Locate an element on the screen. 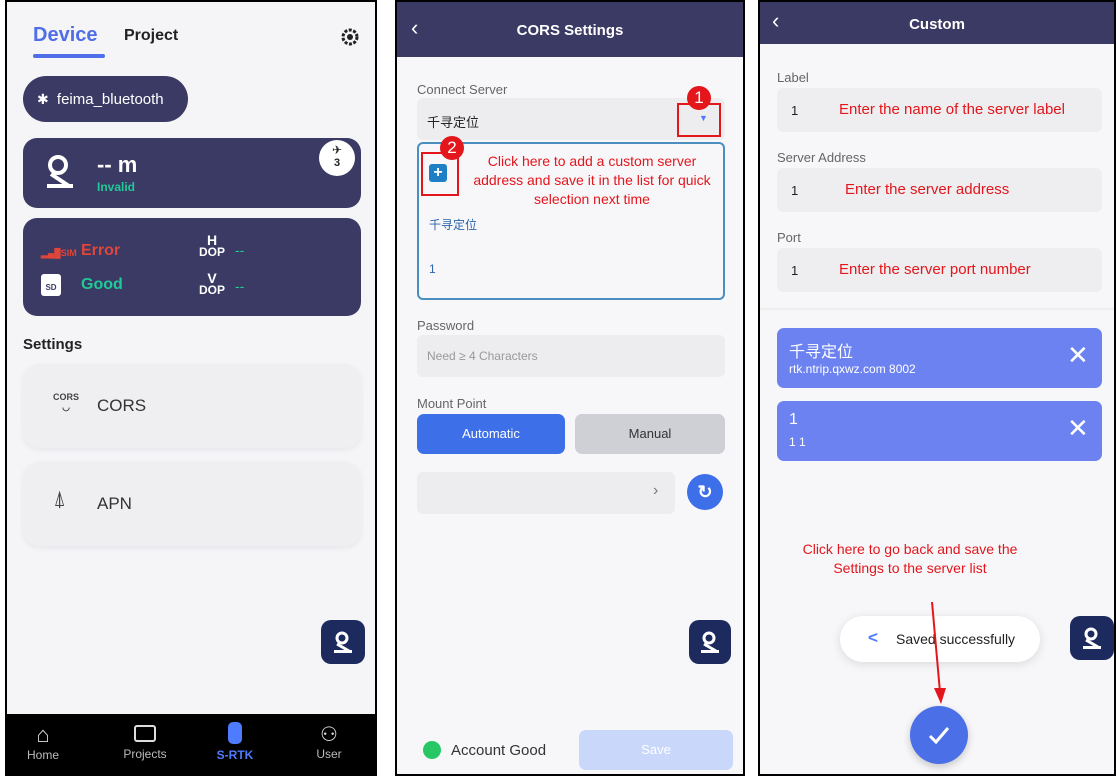  mount-point-label: Mount Point is located at coordinates (452, 403).